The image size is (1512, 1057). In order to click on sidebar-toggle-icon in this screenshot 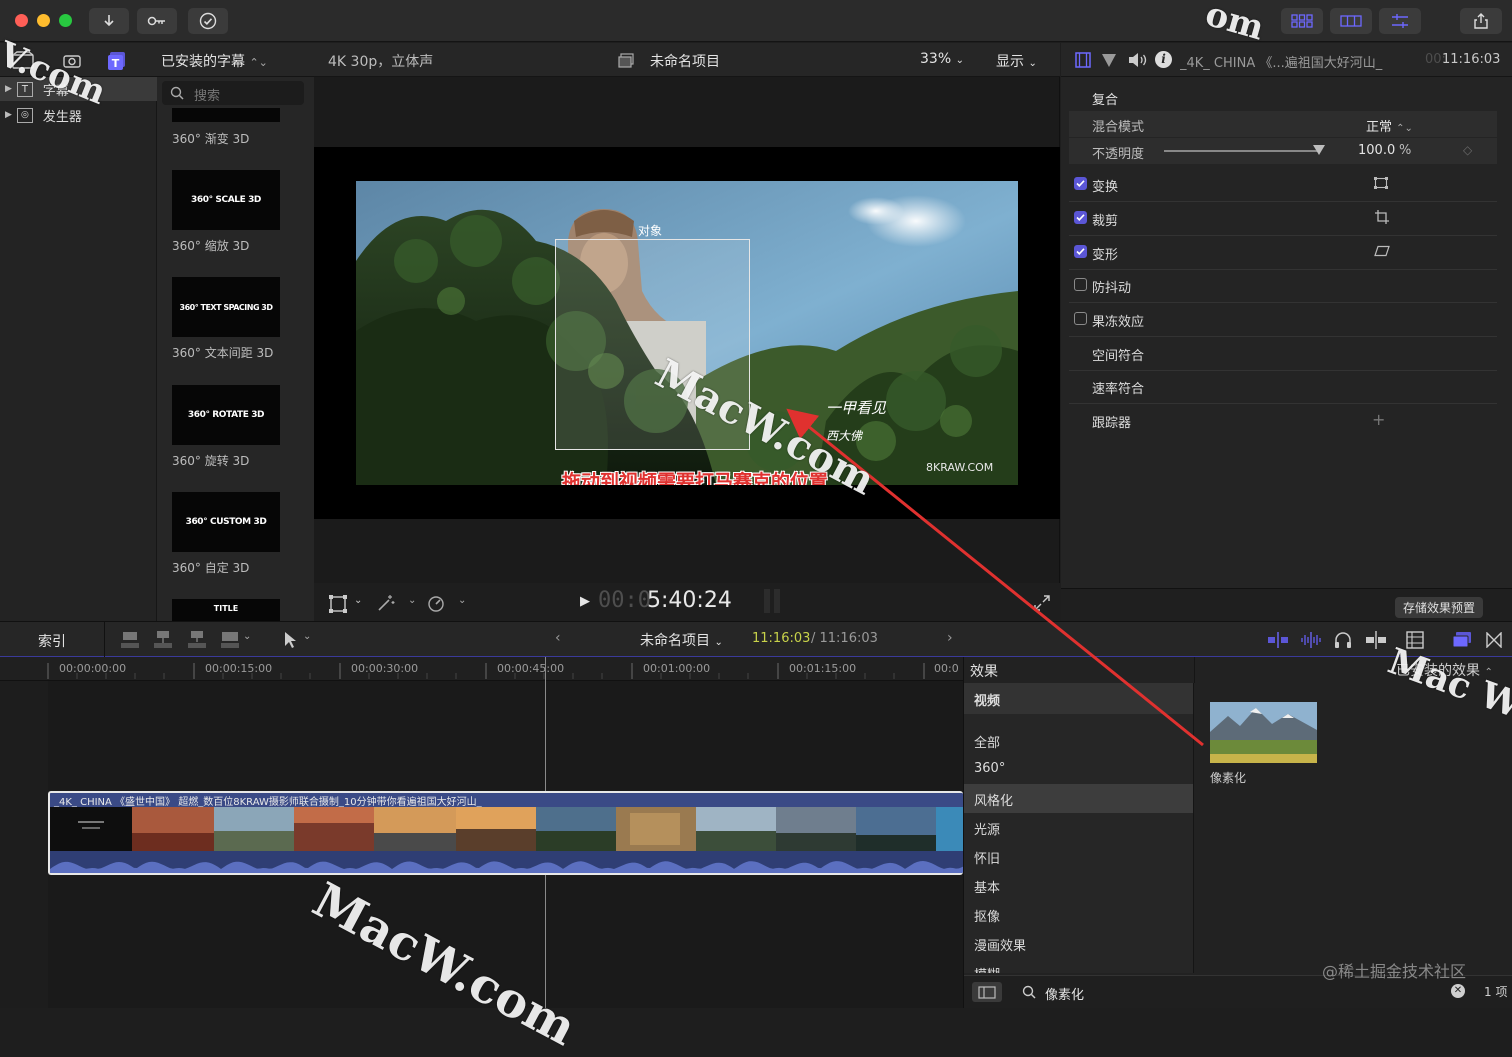, I will do `click(987, 992)`.